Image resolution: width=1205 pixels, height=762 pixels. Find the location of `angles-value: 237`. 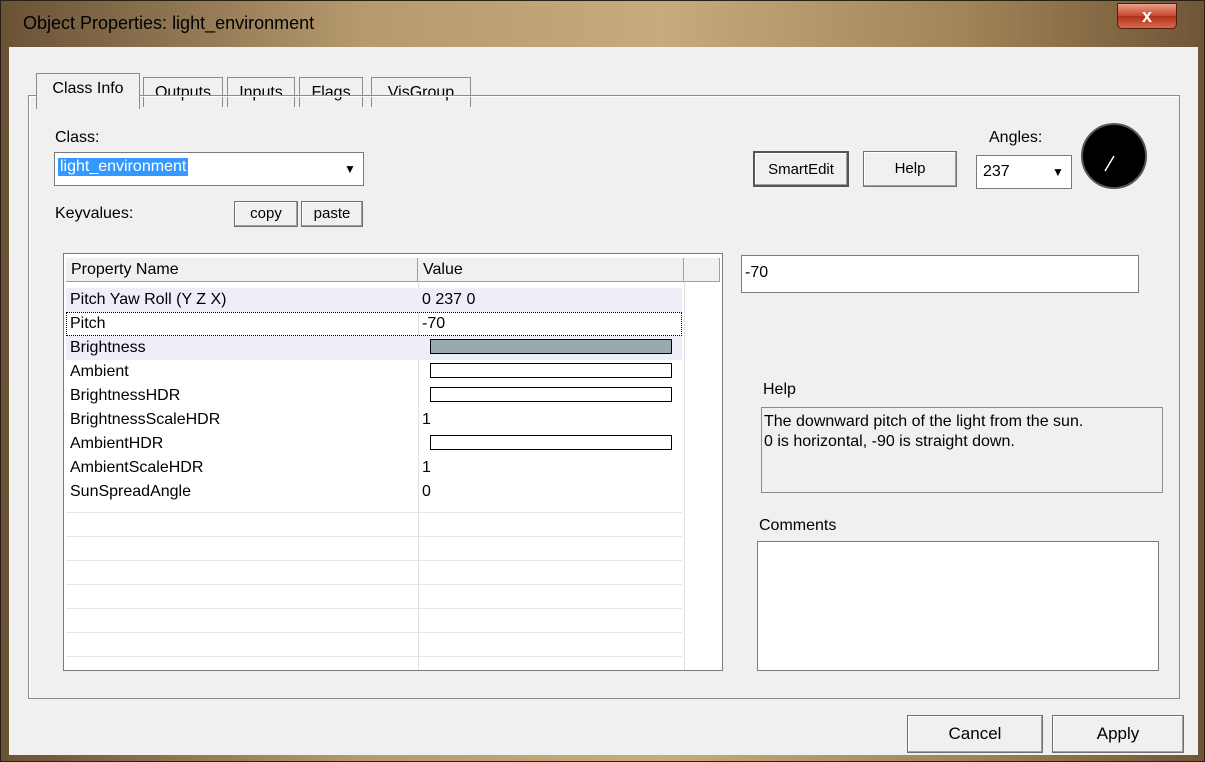

angles-value: 237 is located at coordinates (996, 171).